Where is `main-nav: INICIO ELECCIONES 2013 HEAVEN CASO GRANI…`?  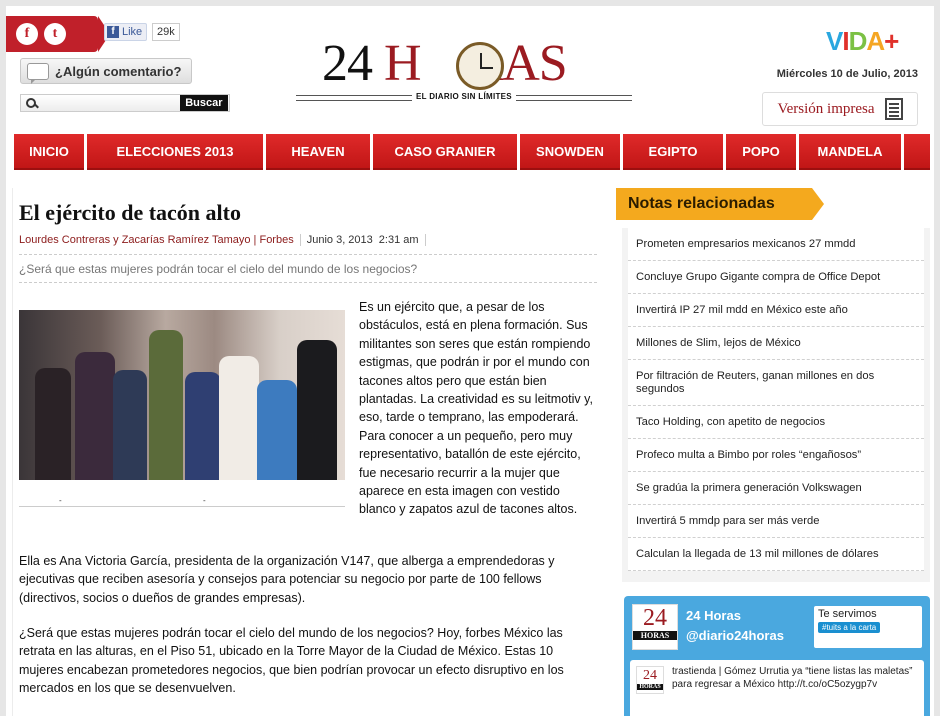 main-nav: INICIO ELECCIONES 2013 HEAVEN CASO GRANI… is located at coordinates (472, 153).